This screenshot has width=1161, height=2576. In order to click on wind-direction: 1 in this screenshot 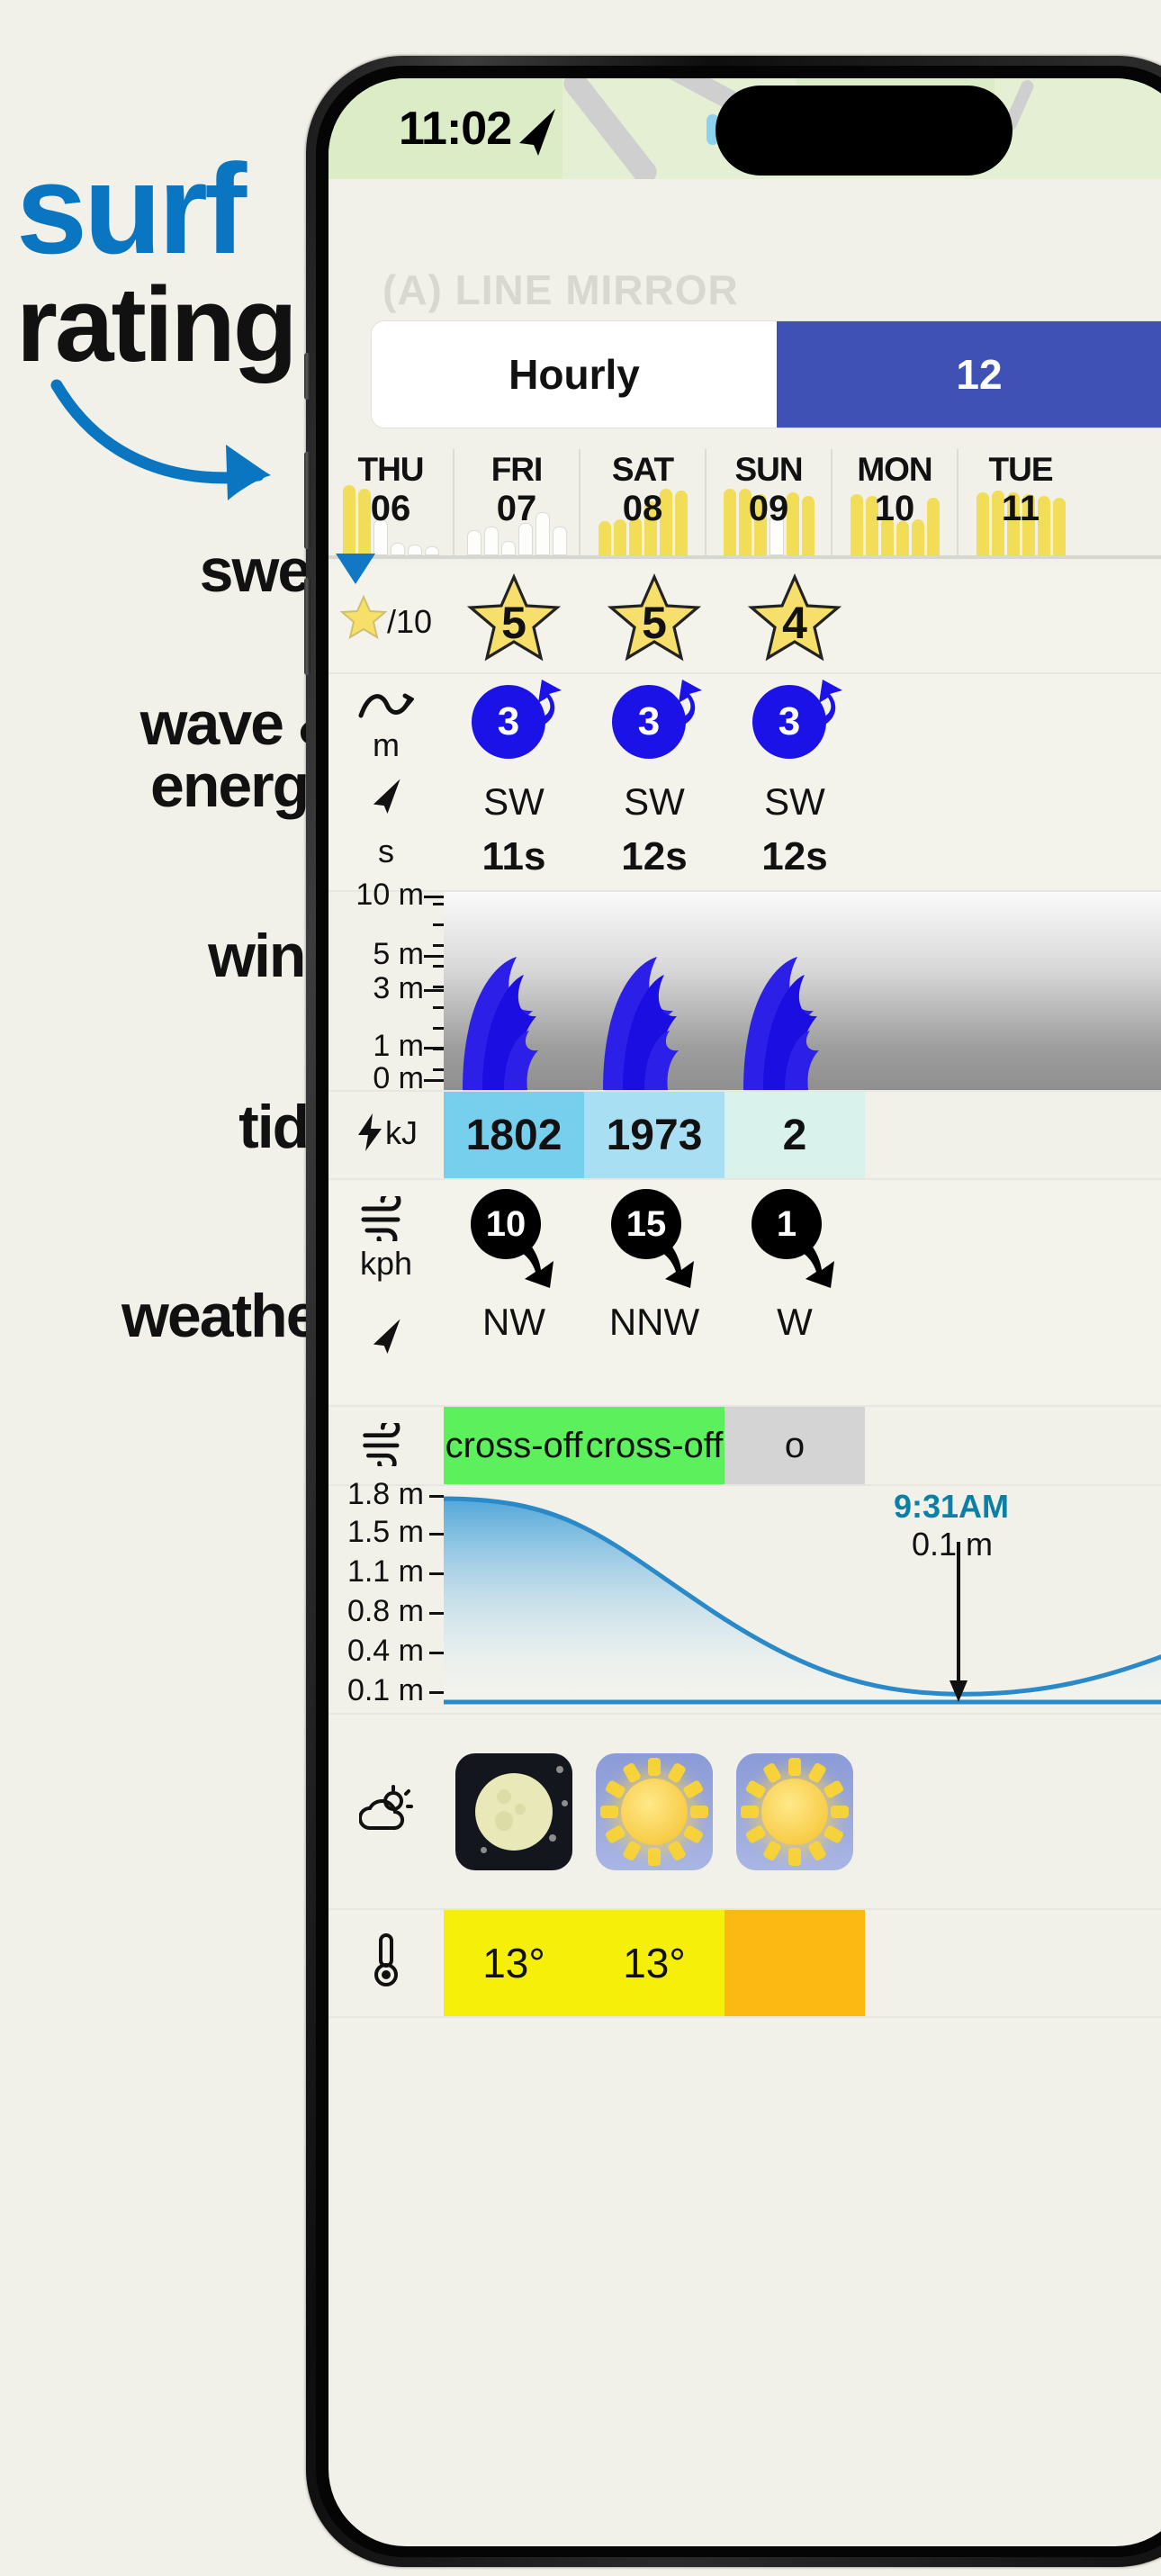, I will do `click(795, 1238)`.